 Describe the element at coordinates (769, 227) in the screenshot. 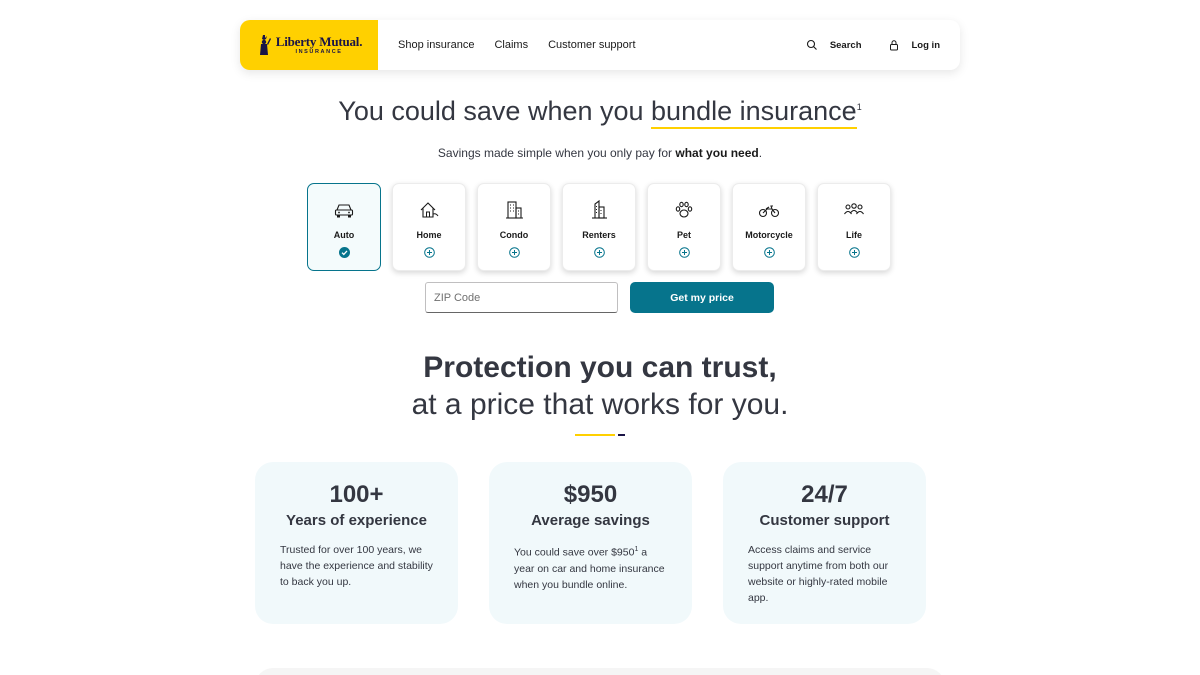

I see `product-card-motorcycle: Motorcycle` at that location.